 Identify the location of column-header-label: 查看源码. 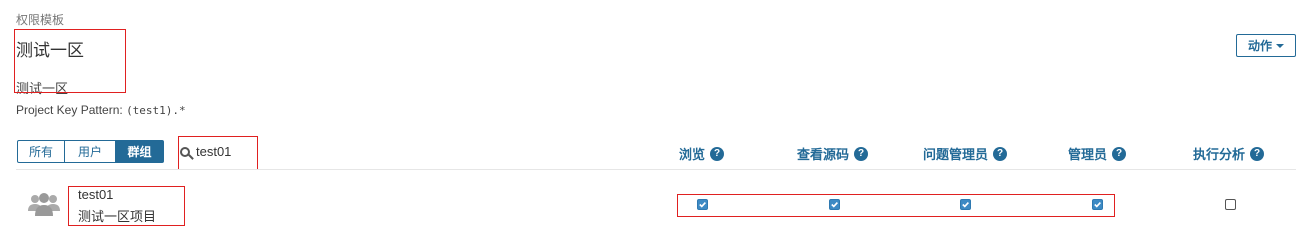
(823, 154).